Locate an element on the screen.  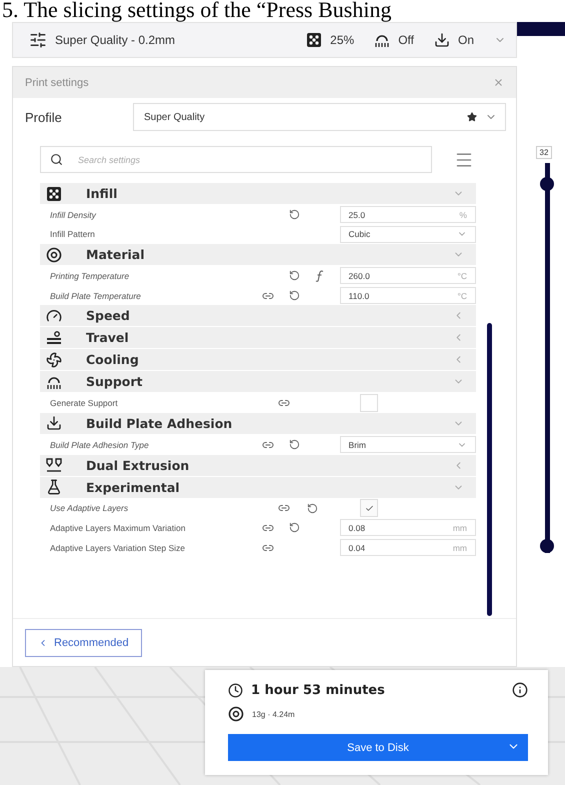
setting-label: Use Adaptive Layers is located at coordinates (90, 508).